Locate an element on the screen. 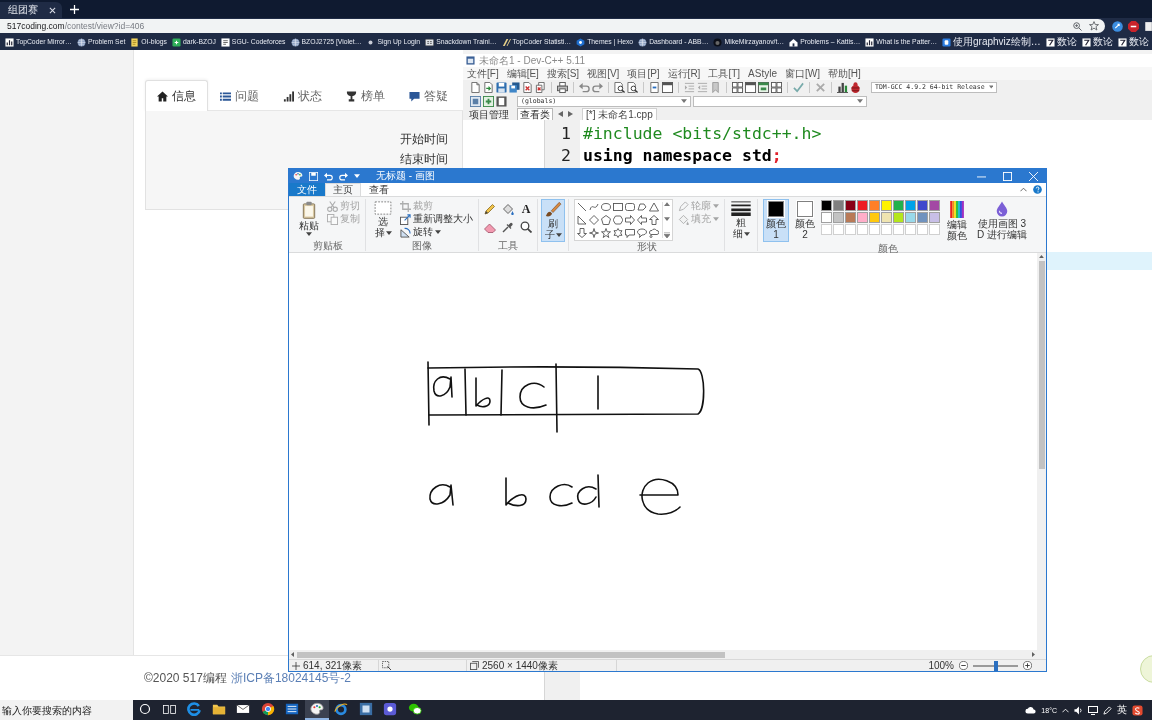 The width and height of the screenshot is (1152, 720). network-icon is located at coordinates (1093, 710).